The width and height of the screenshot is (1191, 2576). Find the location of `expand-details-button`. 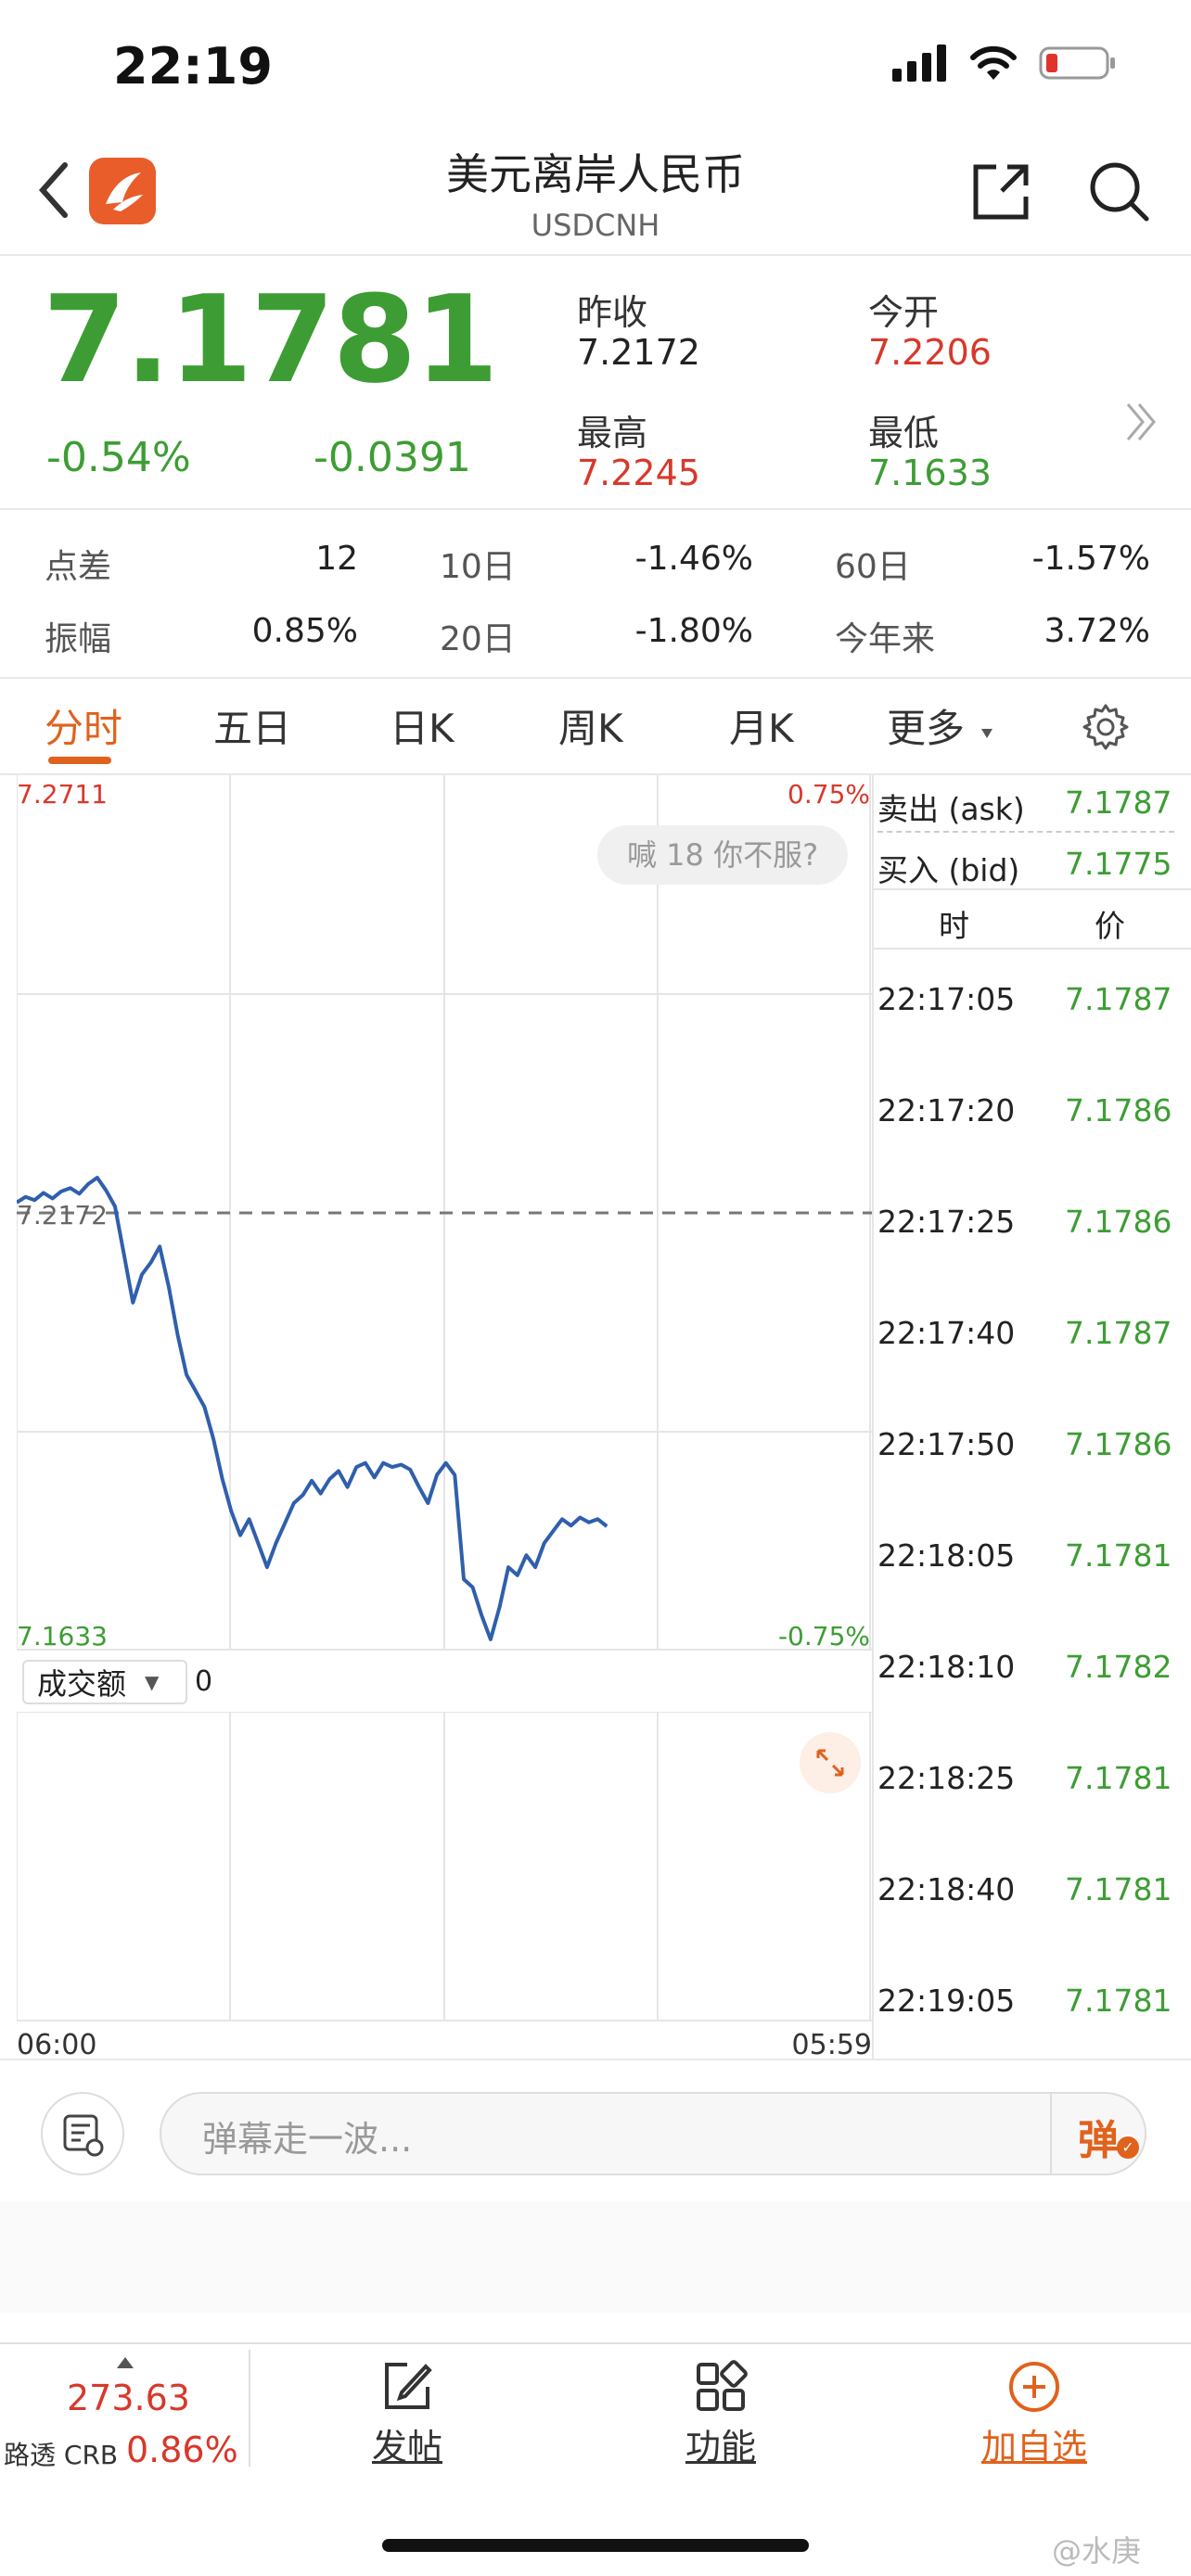

expand-details-button is located at coordinates (1140, 422).